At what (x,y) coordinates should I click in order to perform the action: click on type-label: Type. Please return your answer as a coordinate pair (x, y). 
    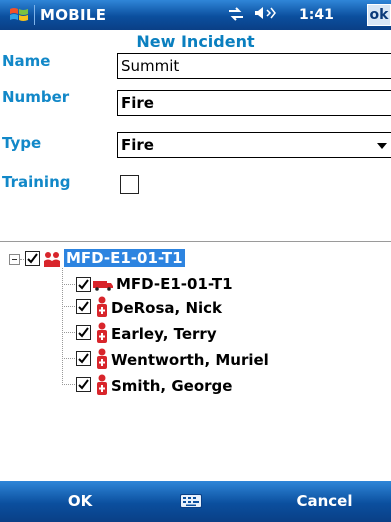
    Looking at the image, I should click on (22, 143).